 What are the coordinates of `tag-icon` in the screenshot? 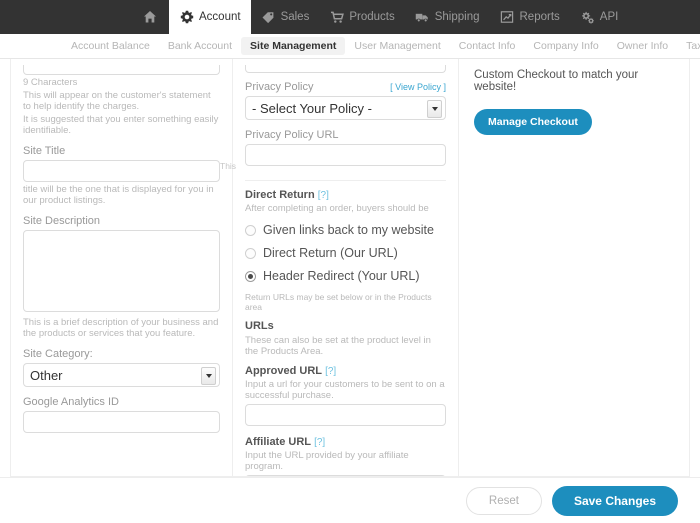 It's located at (268, 17).